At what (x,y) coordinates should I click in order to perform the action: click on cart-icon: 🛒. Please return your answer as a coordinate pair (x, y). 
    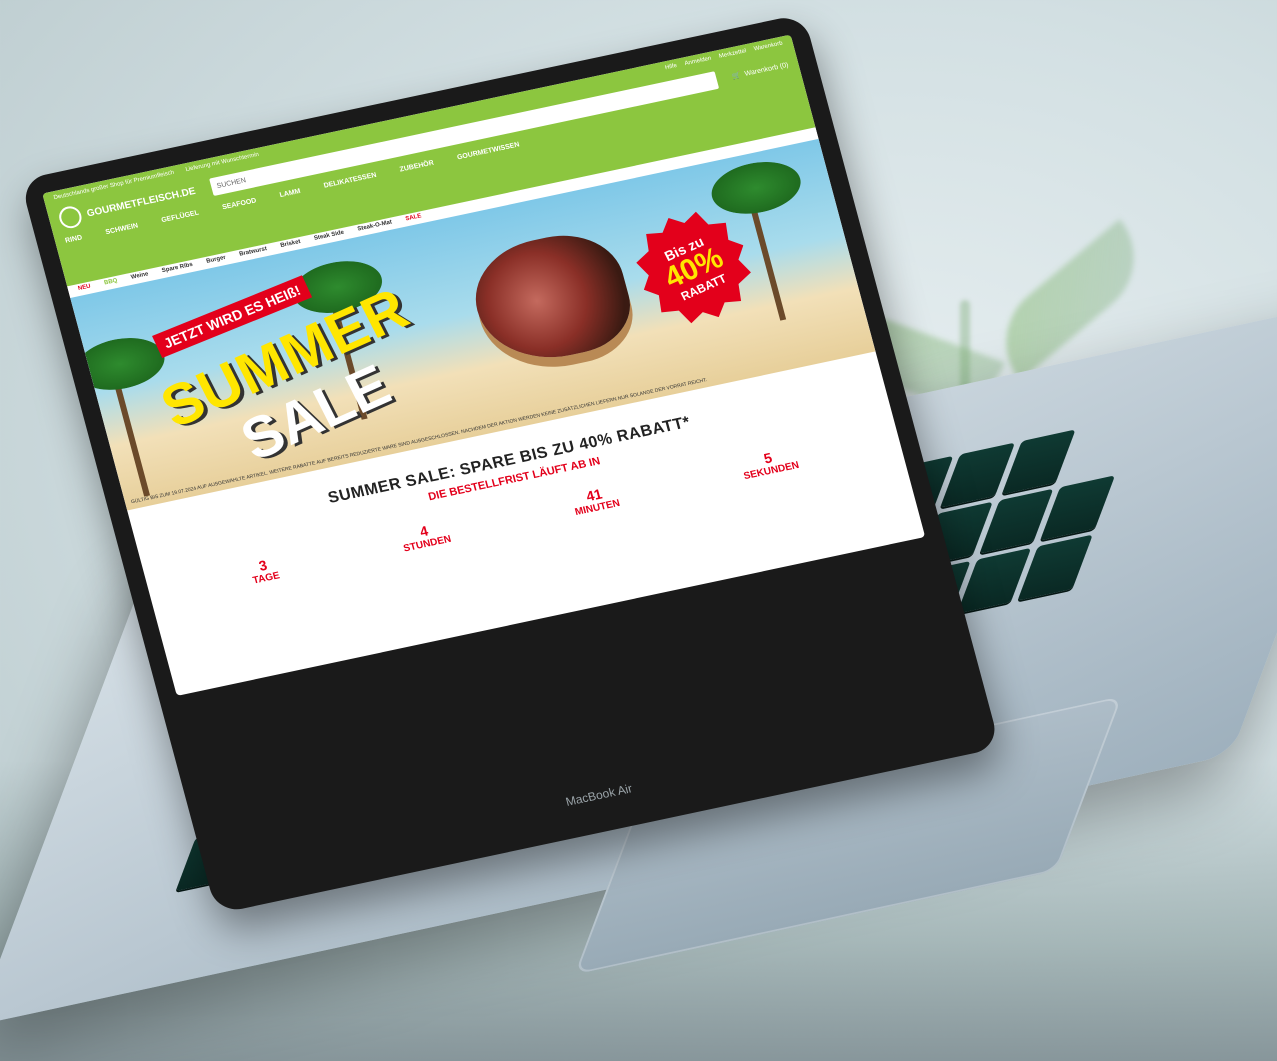
    Looking at the image, I should click on (736, 76).